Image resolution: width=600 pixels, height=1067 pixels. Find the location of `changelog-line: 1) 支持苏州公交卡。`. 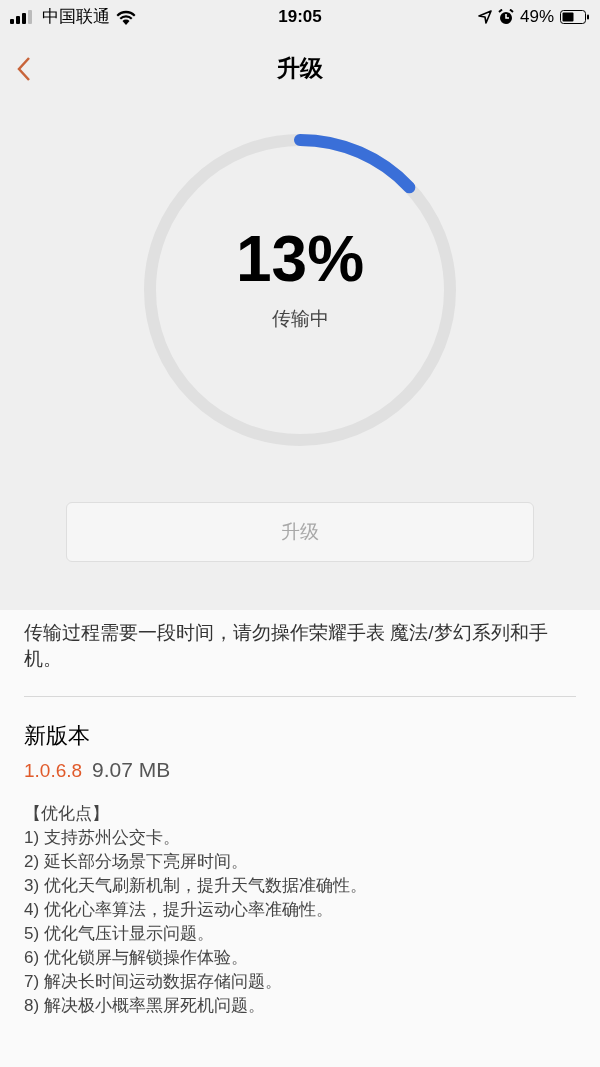

changelog-line: 1) 支持苏州公交卡。 is located at coordinates (102, 837).